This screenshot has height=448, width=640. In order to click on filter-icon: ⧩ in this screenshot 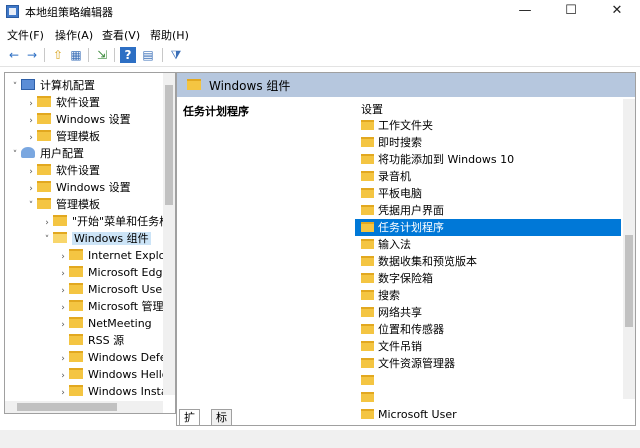, I will do `click(176, 55)`.